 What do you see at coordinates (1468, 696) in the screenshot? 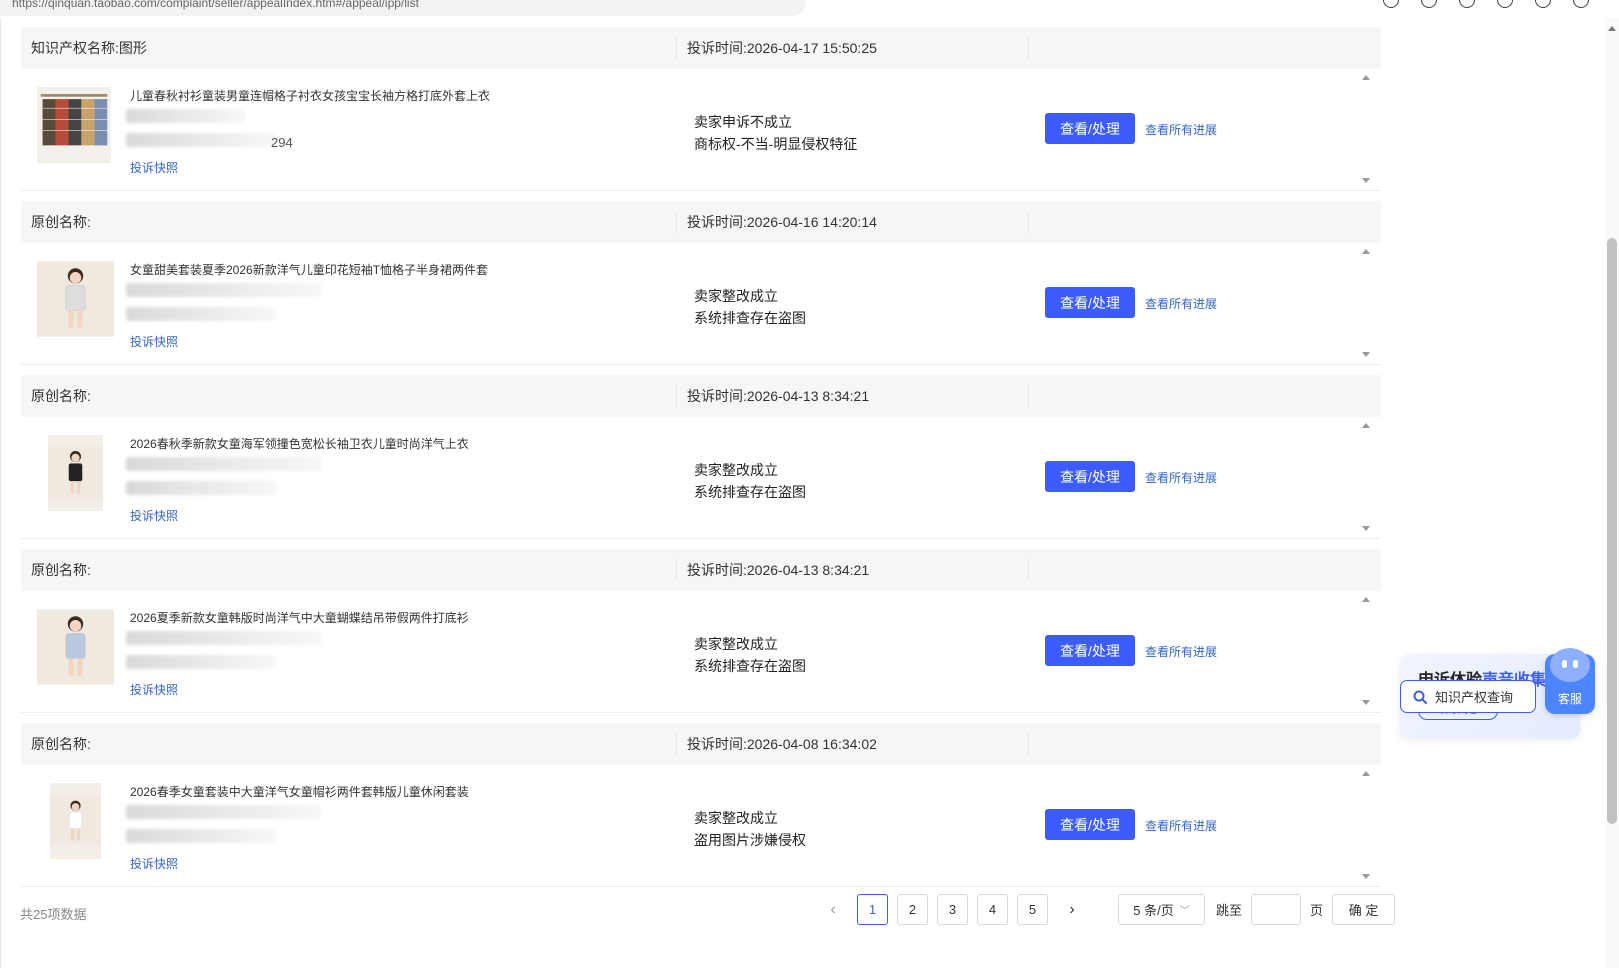
I see `ip-search-button: 知识产权查询` at bounding box center [1468, 696].